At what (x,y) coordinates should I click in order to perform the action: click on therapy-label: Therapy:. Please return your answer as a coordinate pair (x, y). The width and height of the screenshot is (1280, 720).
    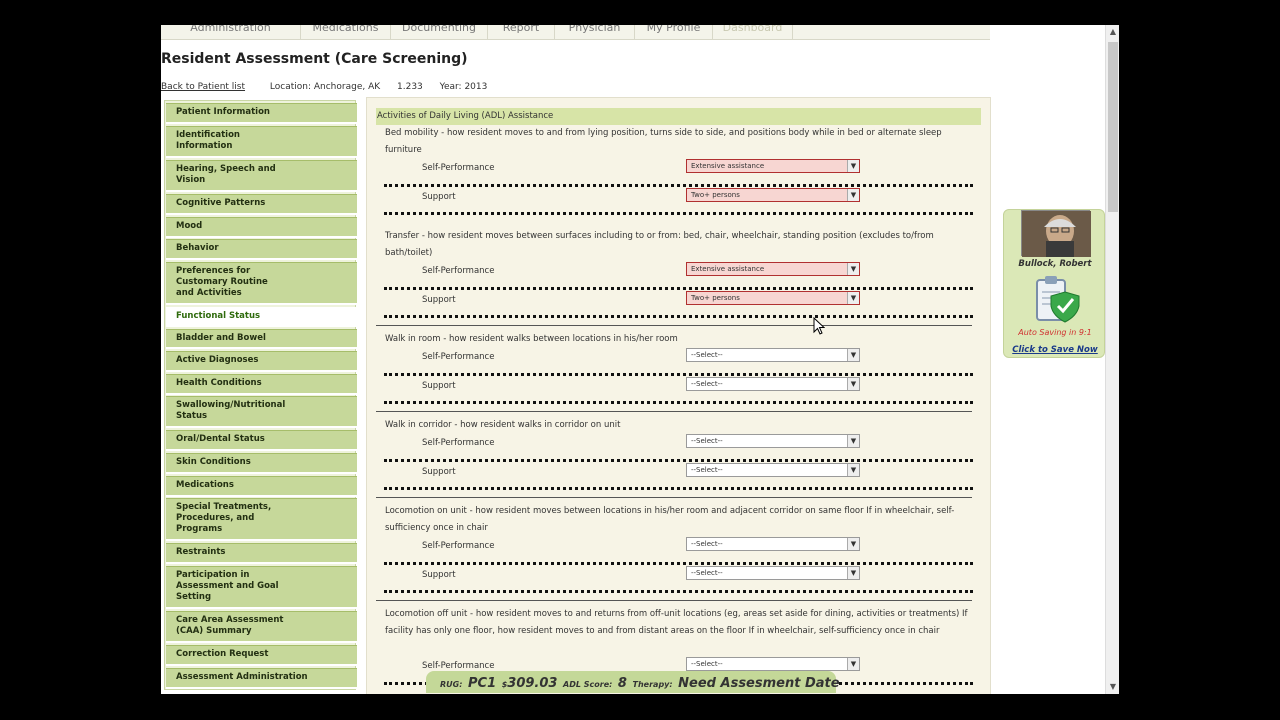
    Looking at the image, I should click on (652, 684).